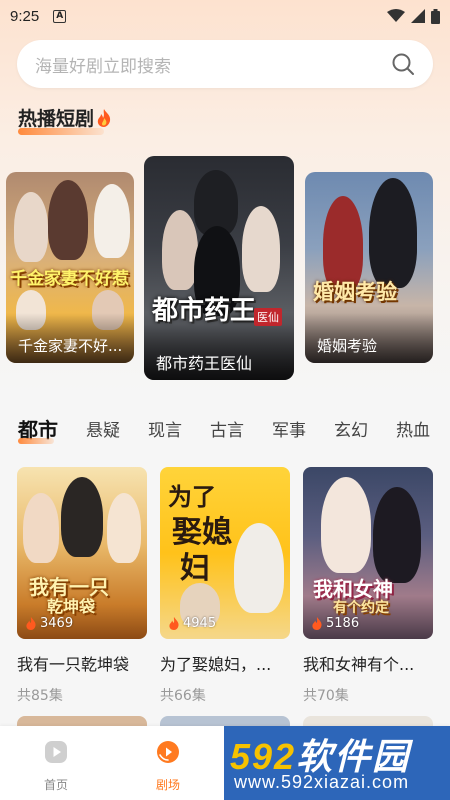 The height and width of the screenshot is (800, 450). I want to click on hot-drama-card: 婚姻考验 婚姻考验, so click(369, 267).